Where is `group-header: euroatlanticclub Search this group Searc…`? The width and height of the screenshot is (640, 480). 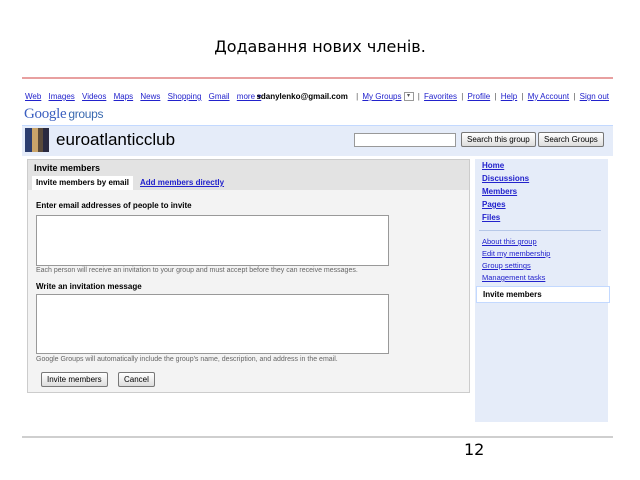
group-header: euroatlanticclub Search this group Searc… is located at coordinates (317, 140).